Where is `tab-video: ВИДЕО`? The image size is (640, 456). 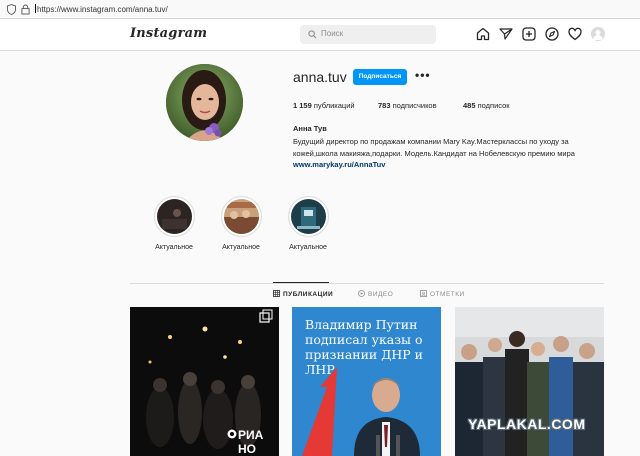
tab-video: ВИДЕО is located at coordinates (375, 294).